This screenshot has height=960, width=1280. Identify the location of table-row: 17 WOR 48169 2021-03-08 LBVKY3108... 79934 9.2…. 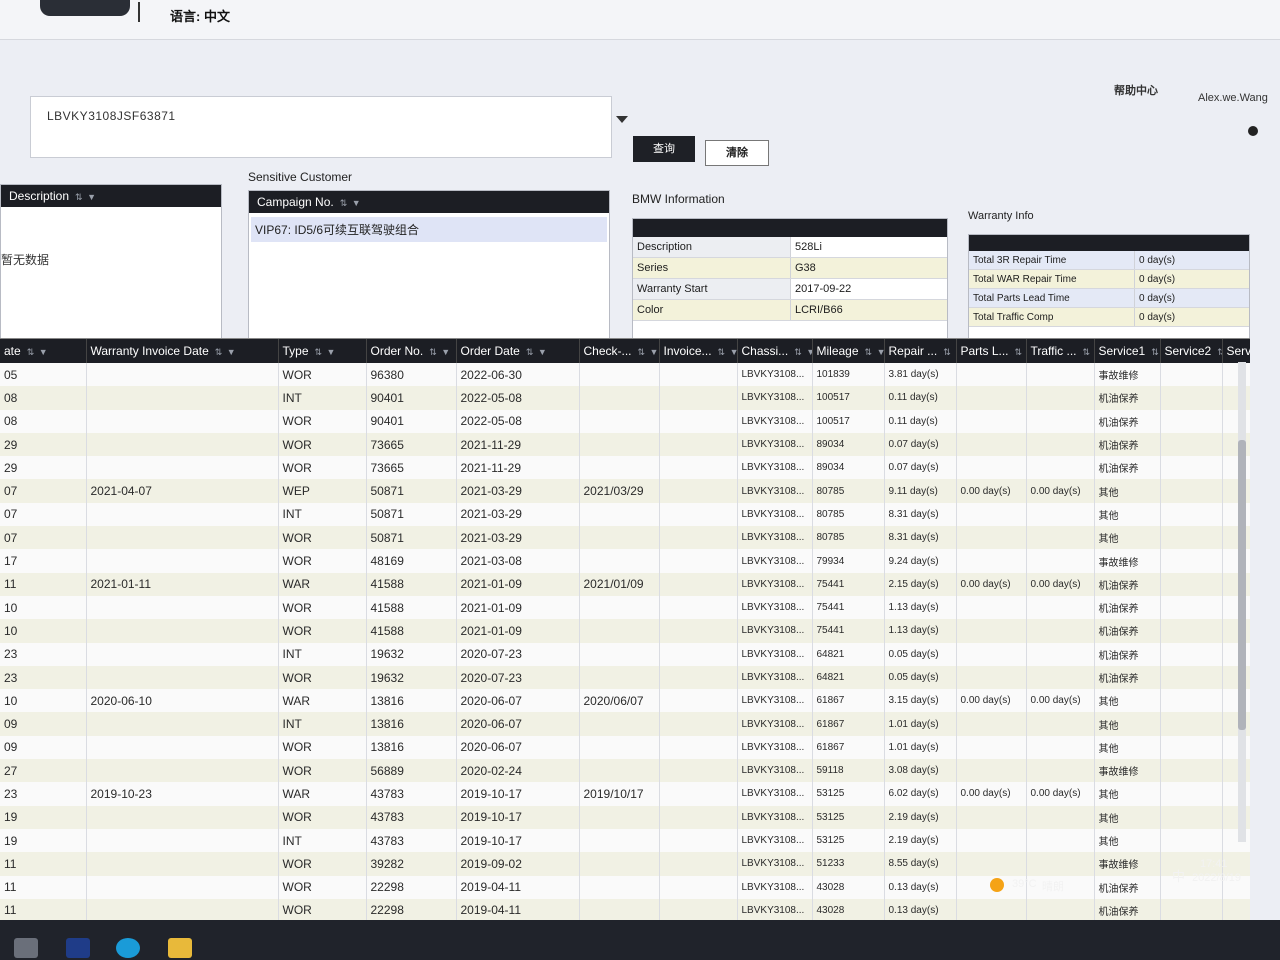
(625, 561).